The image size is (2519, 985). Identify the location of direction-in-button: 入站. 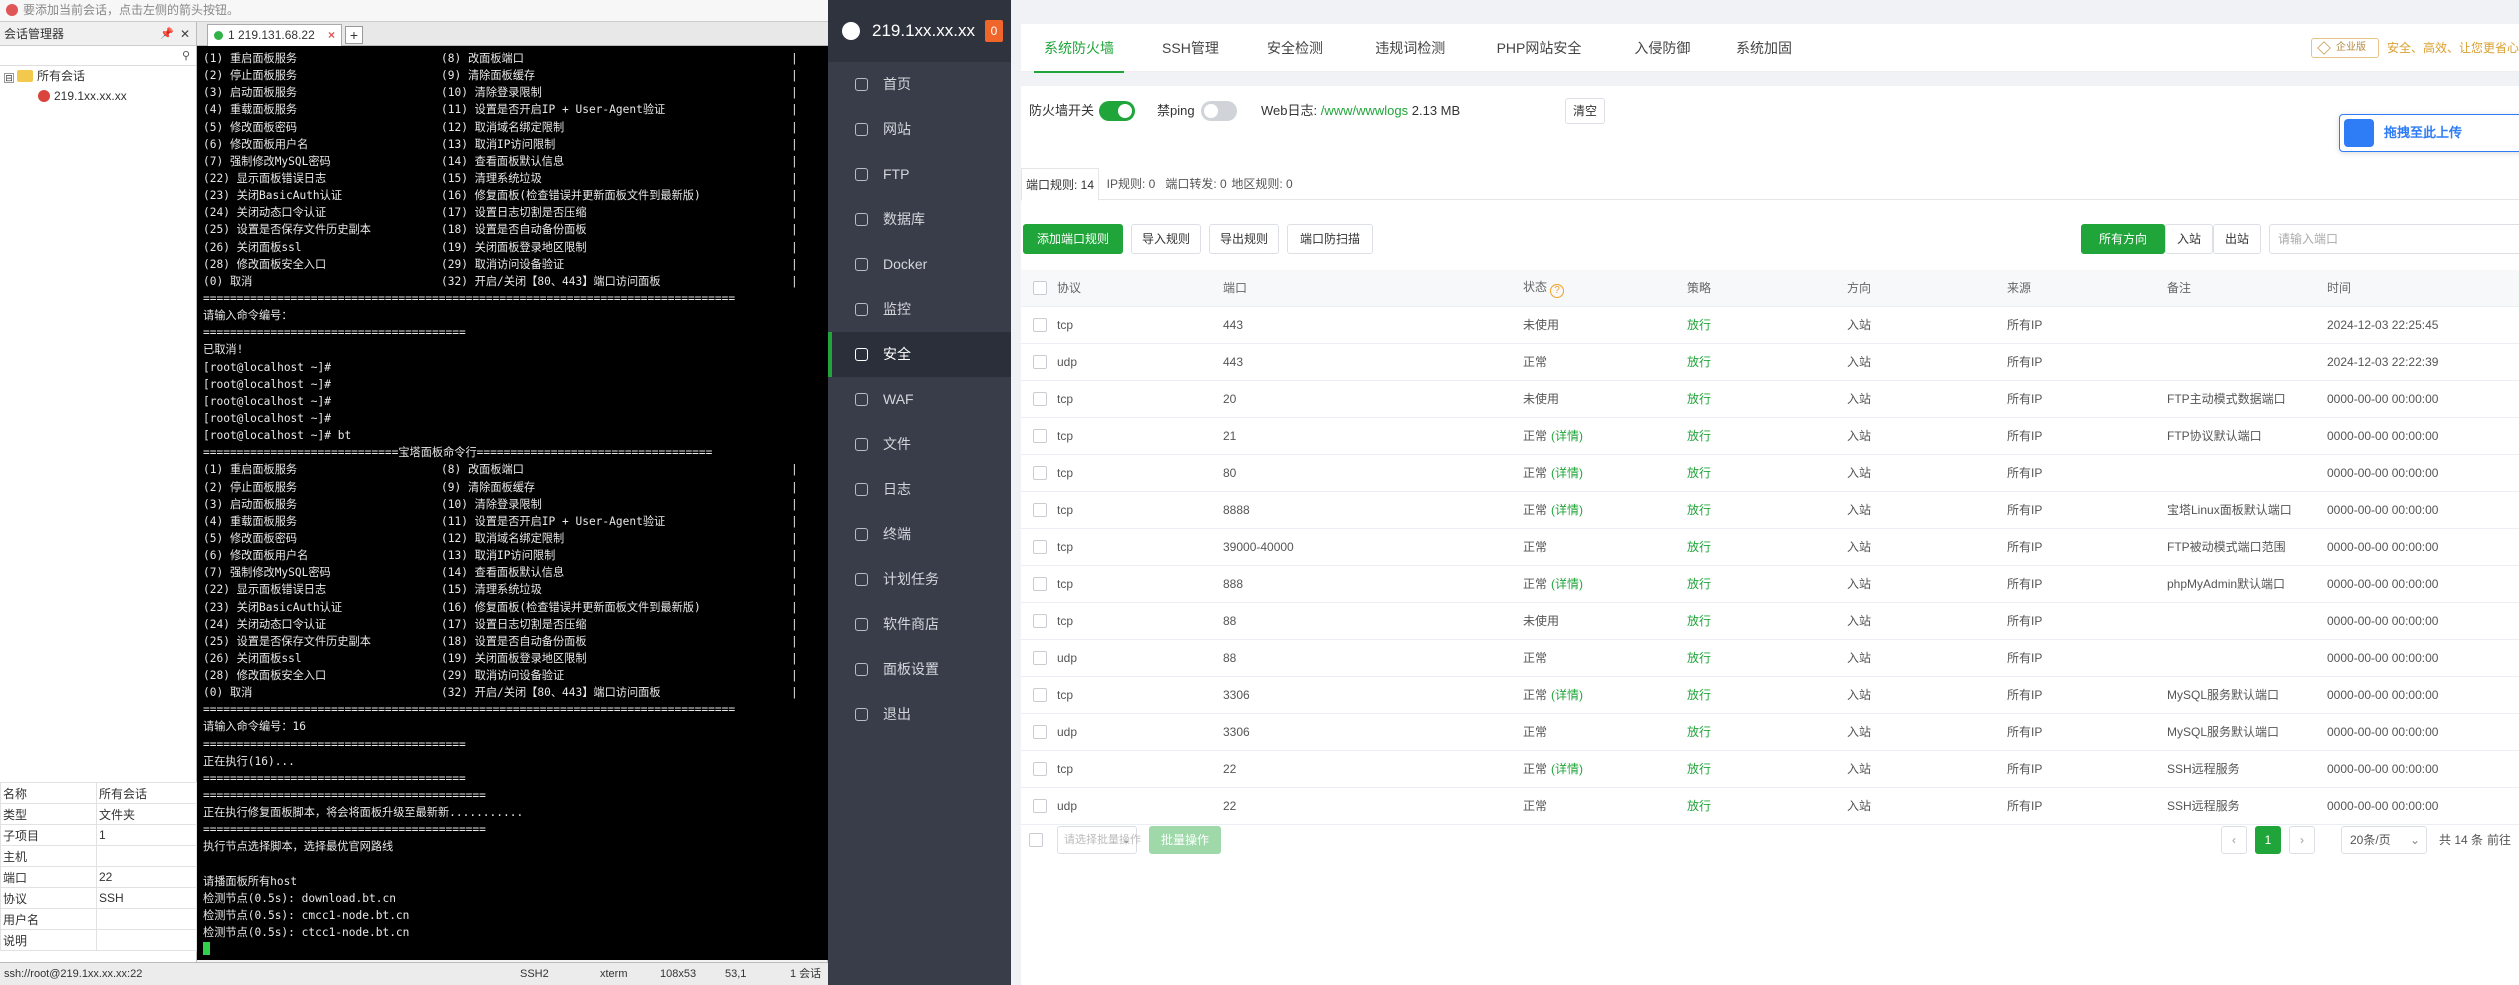
(2189, 239).